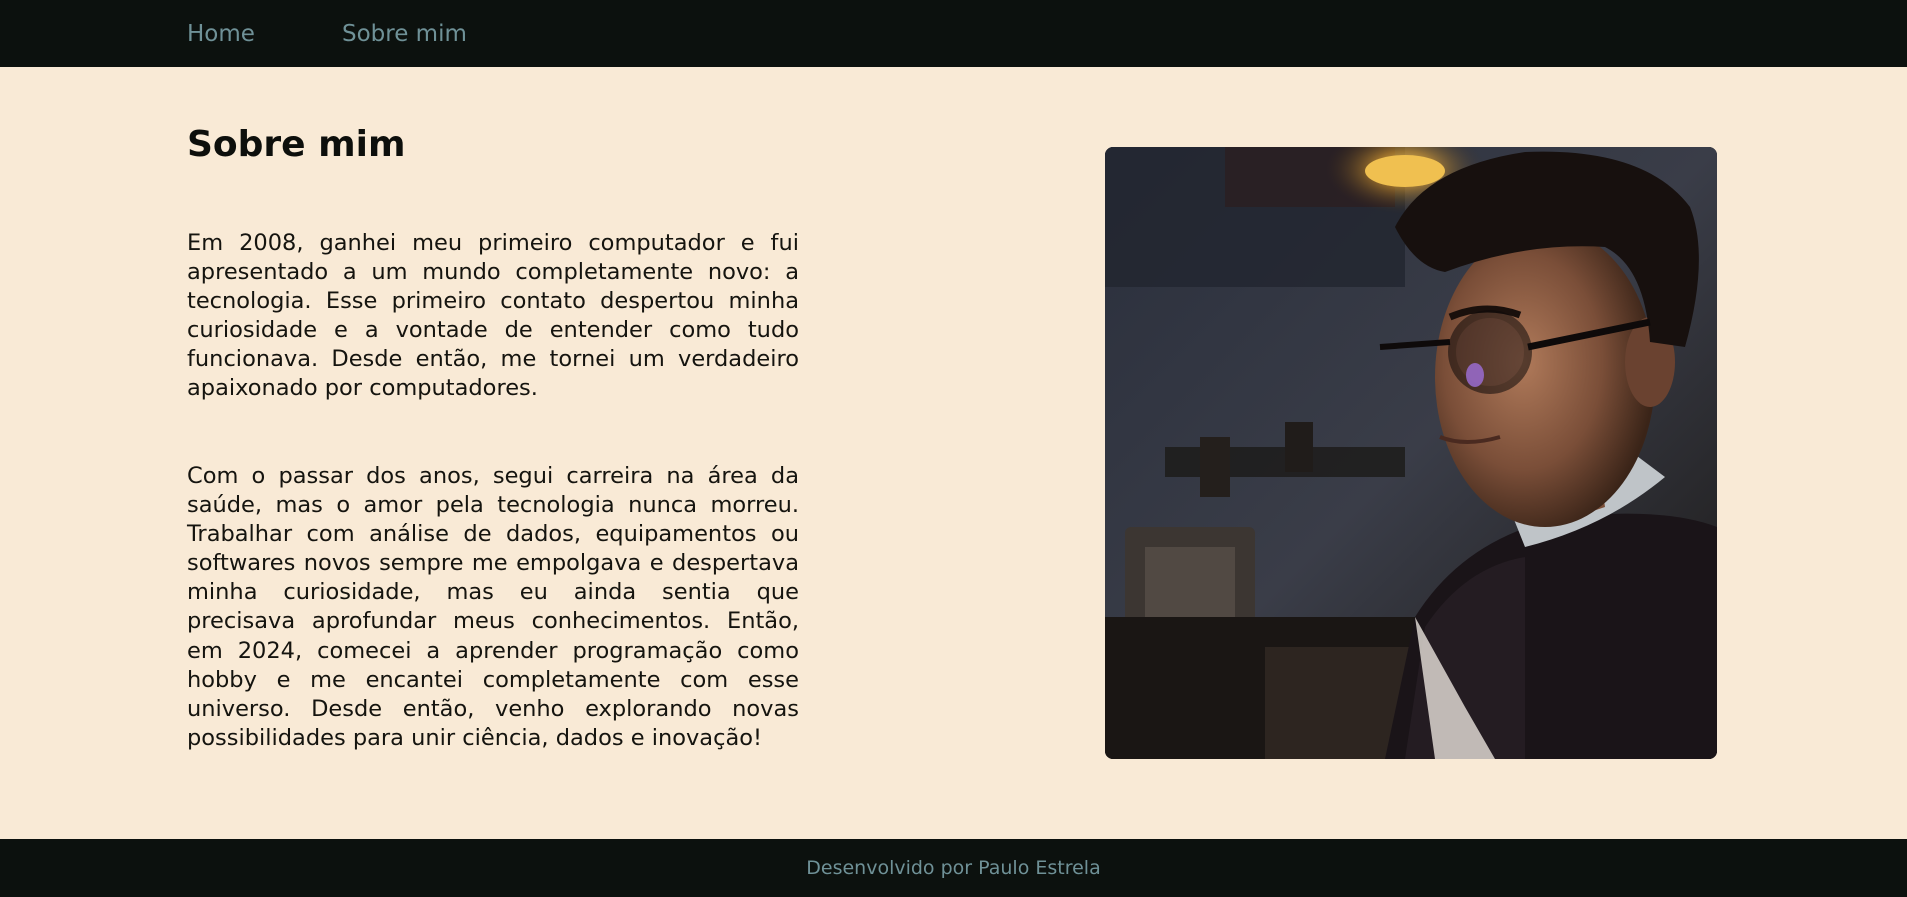 The image size is (1907, 897). I want to click on top-navbar: Home Sobre mim, so click(953, 33).